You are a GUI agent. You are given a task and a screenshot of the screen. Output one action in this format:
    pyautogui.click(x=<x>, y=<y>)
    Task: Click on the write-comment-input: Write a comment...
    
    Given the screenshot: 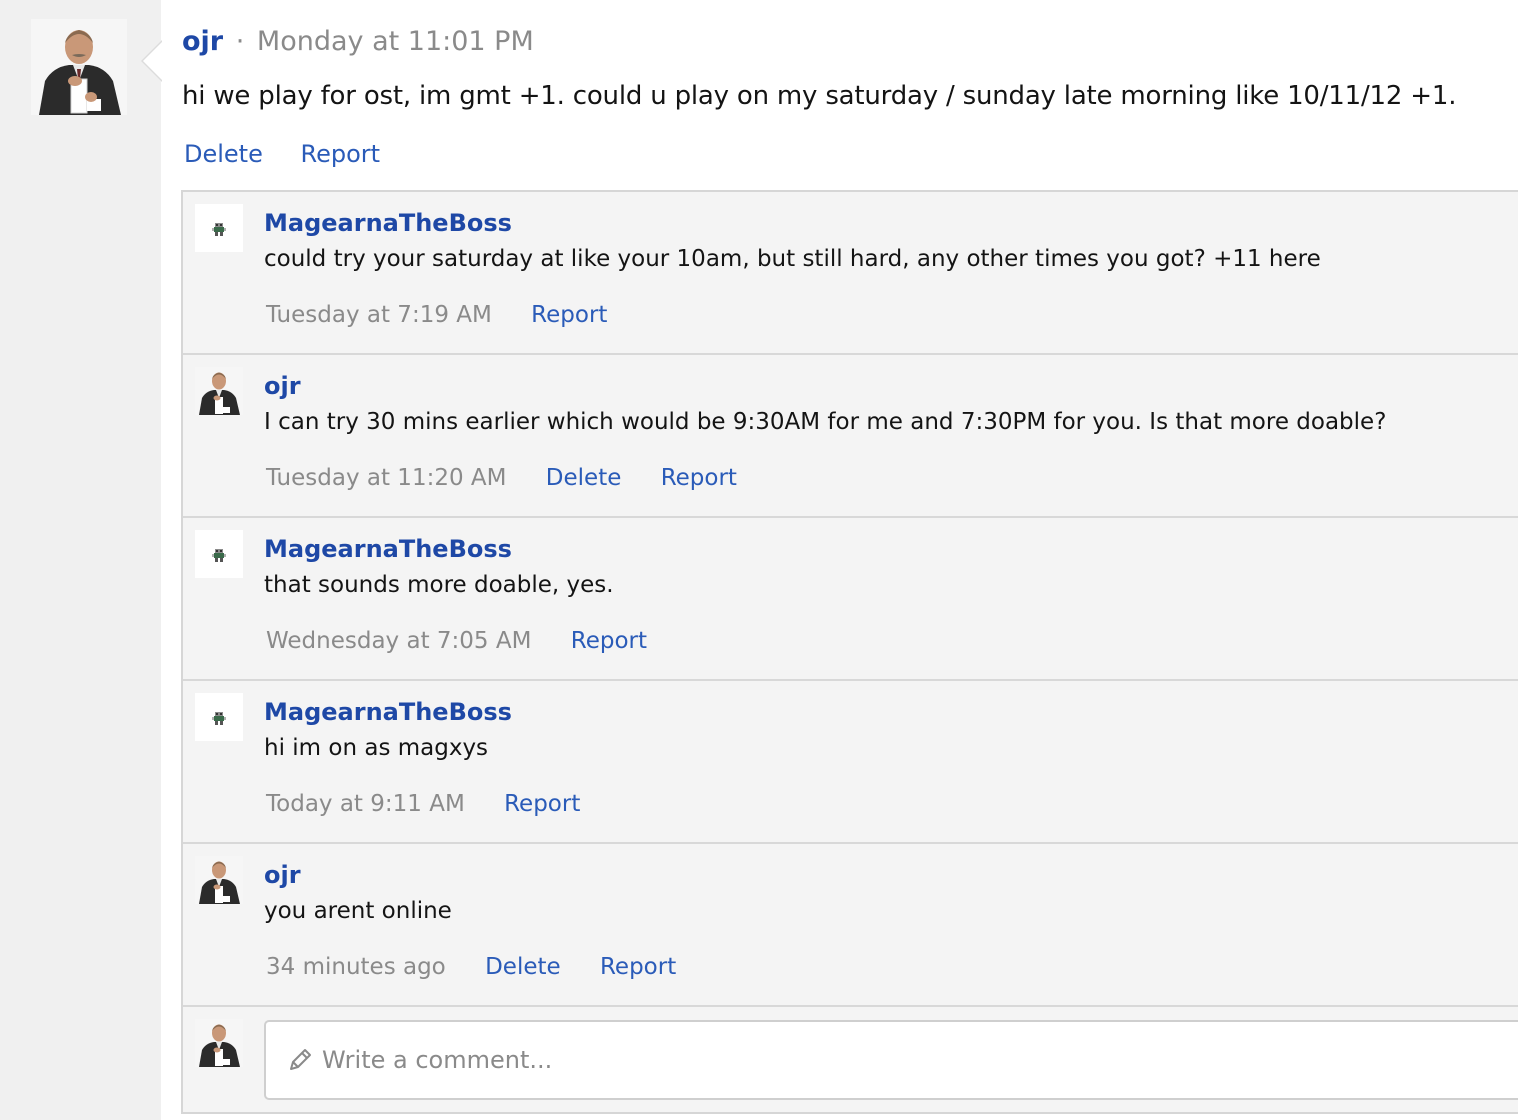 What is the action you would take?
    pyautogui.click(x=891, y=1060)
    